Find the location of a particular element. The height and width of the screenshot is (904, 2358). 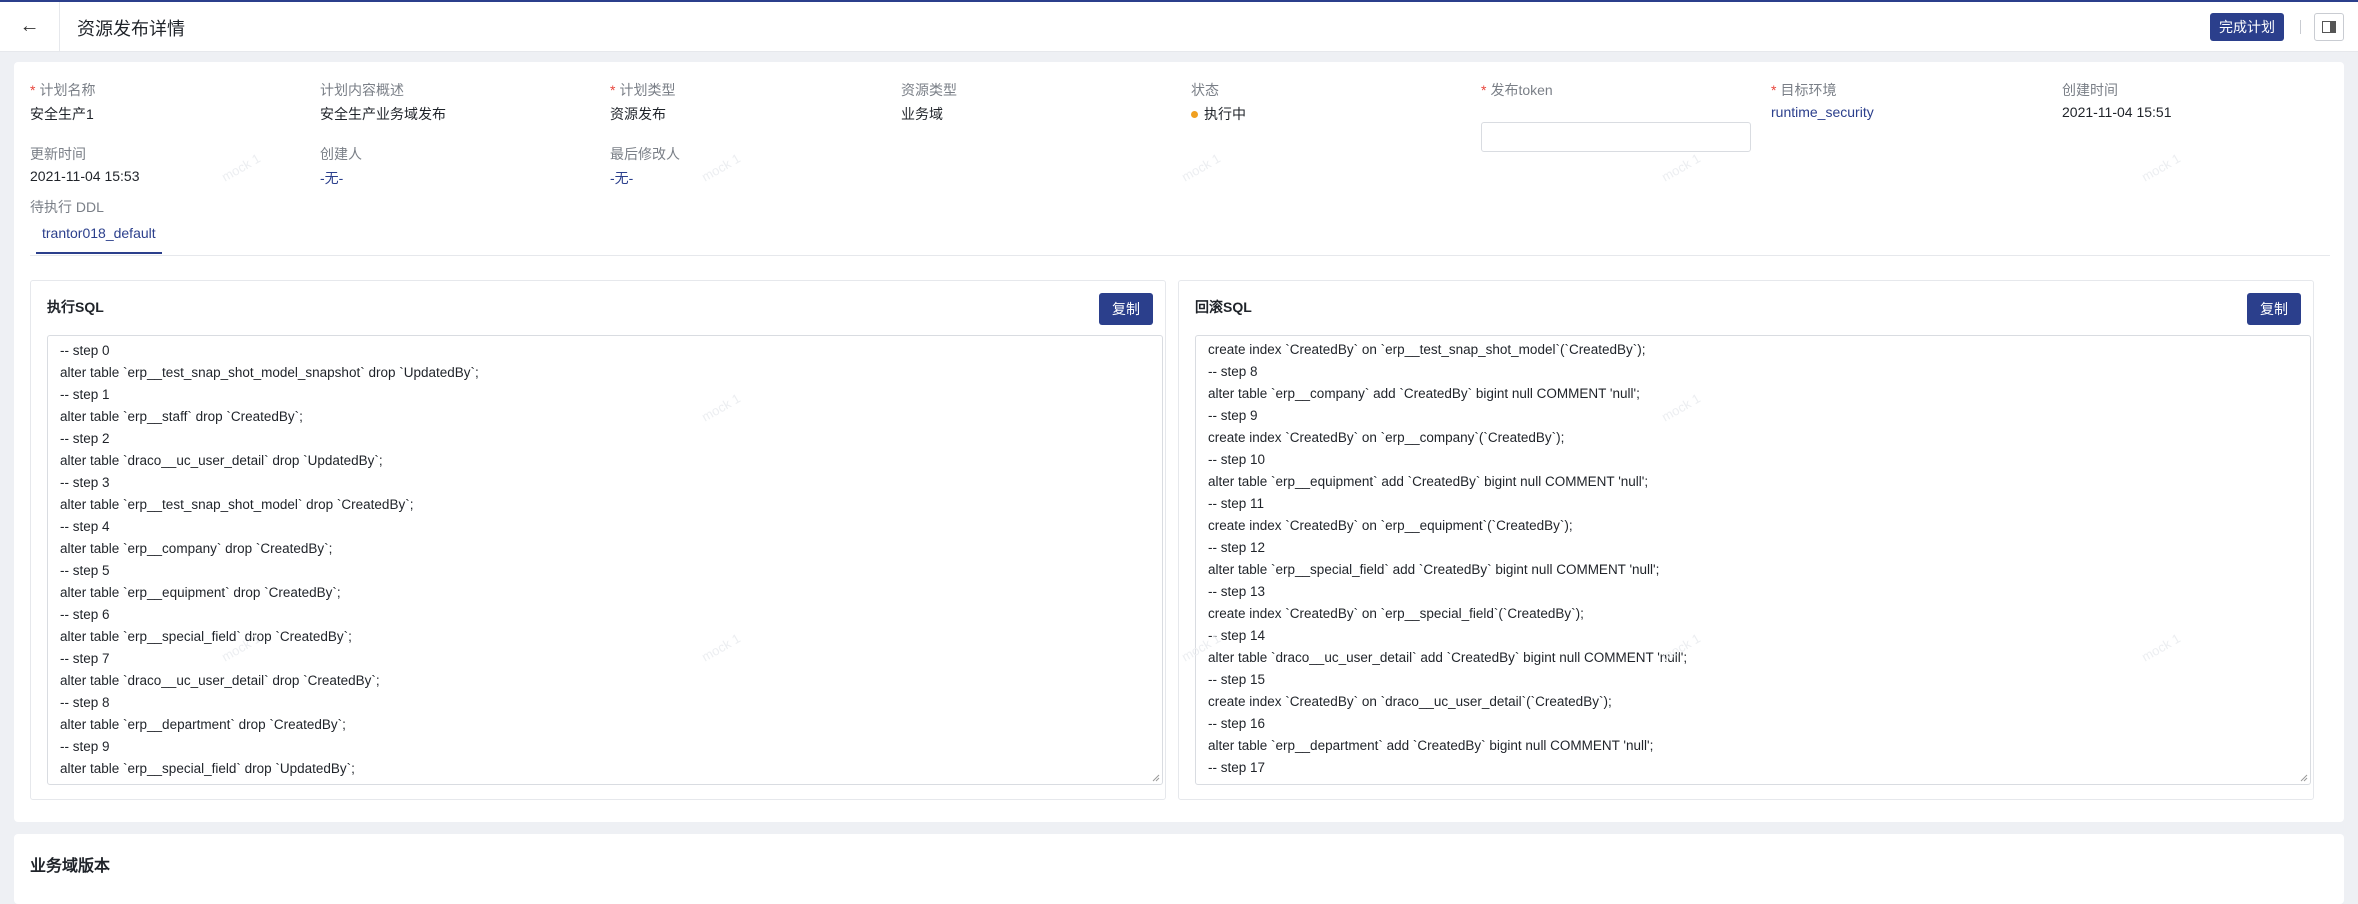

side-panel-toggle-button is located at coordinates (2329, 27).